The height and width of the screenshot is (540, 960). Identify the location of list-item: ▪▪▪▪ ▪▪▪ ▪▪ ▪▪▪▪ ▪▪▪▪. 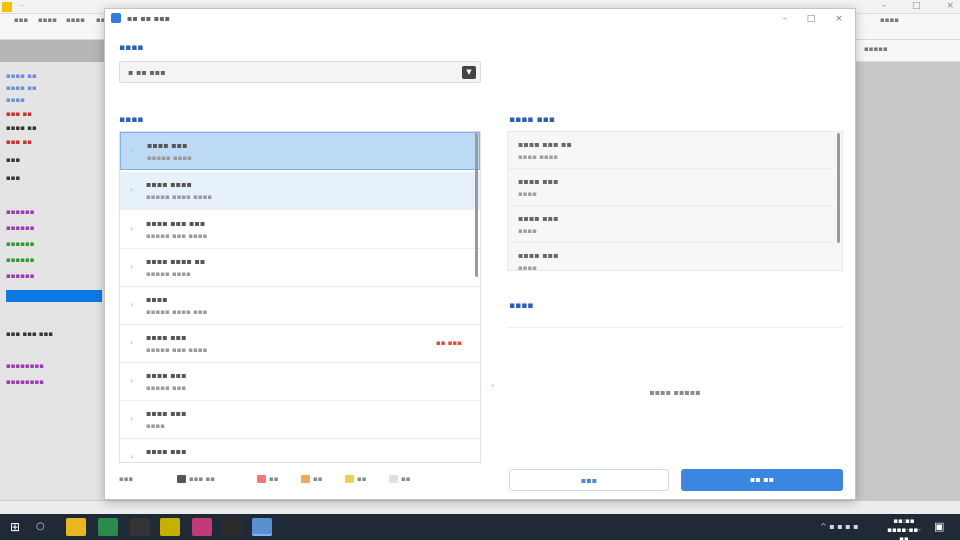
(671, 150).